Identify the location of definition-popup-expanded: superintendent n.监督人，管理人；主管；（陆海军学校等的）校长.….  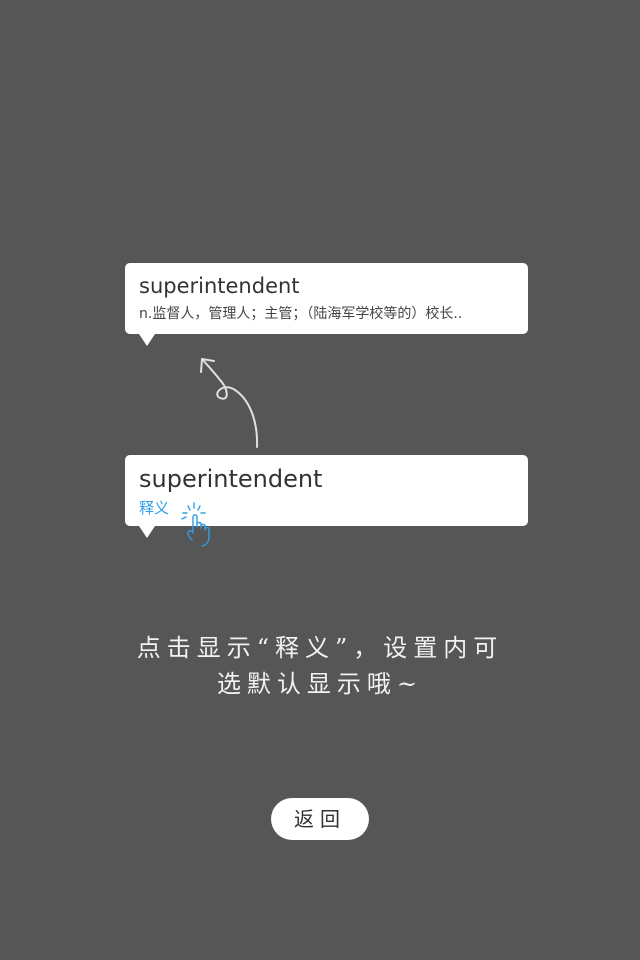
(326, 304).